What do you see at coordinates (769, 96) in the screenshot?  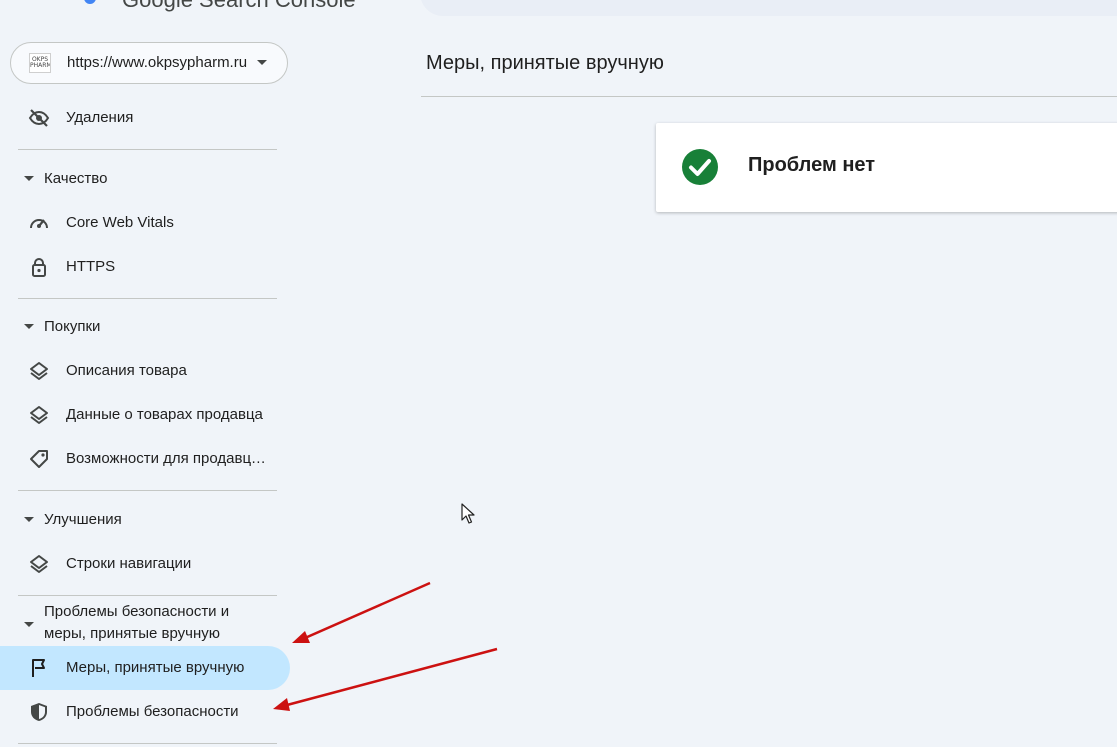 I see `title-divider` at bounding box center [769, 96].